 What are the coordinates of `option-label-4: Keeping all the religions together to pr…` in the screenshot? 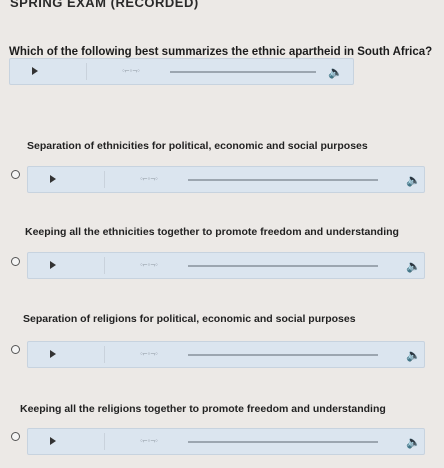 It's located at (203, 409).